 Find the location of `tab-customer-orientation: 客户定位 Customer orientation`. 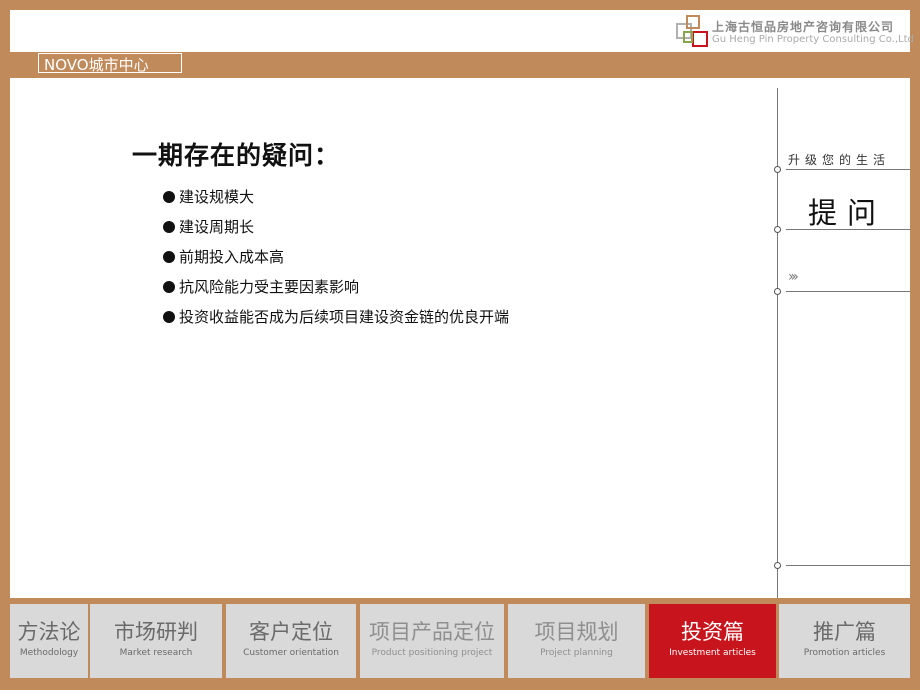

tab-customer-orientation: 客户定位 Customer orientation is located at coordinates (291, 641).